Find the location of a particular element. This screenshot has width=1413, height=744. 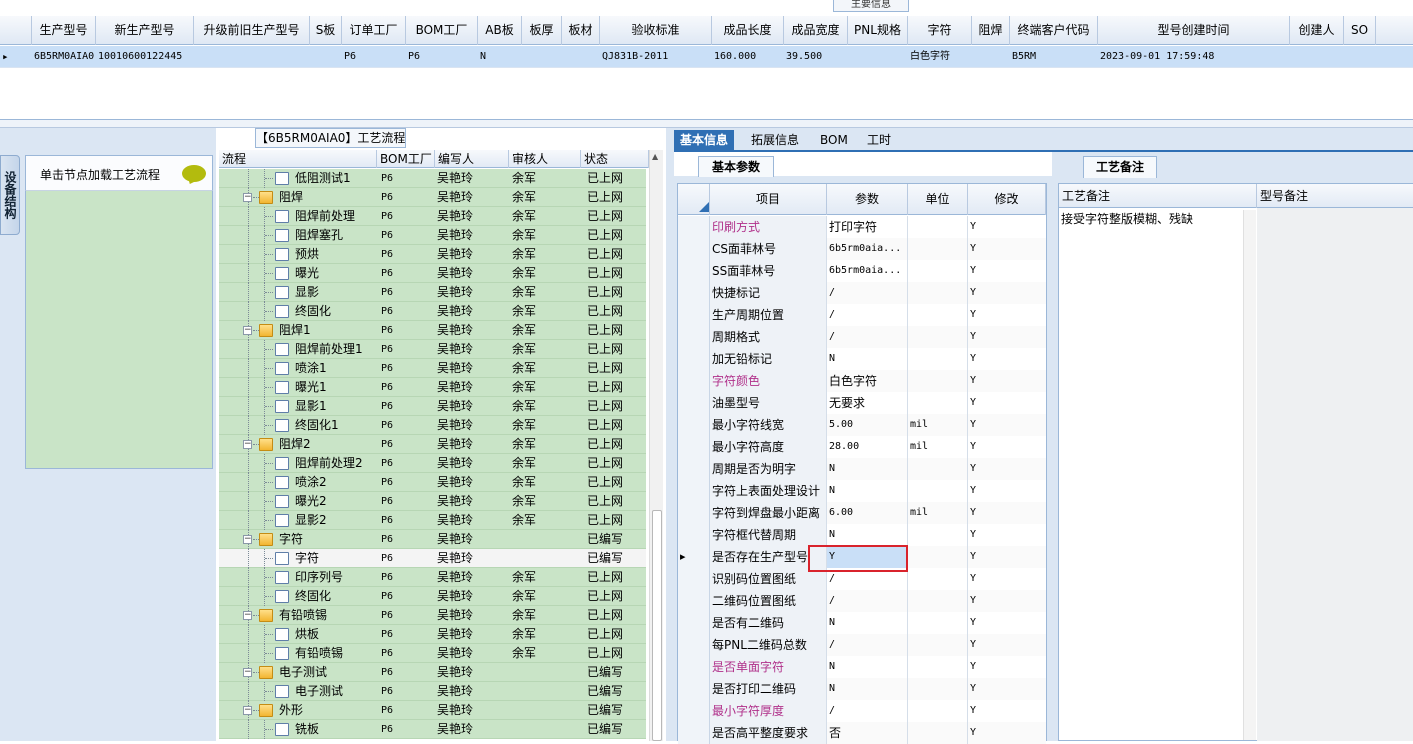

column-header: 板材 is located at coordinates (581, 30).